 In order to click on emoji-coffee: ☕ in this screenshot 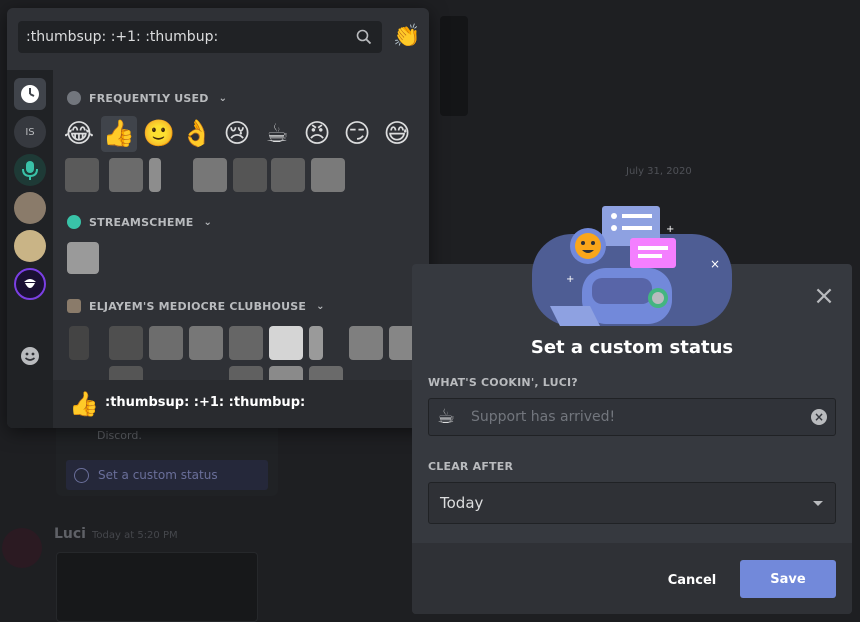, I will do `click(277, 134)`.